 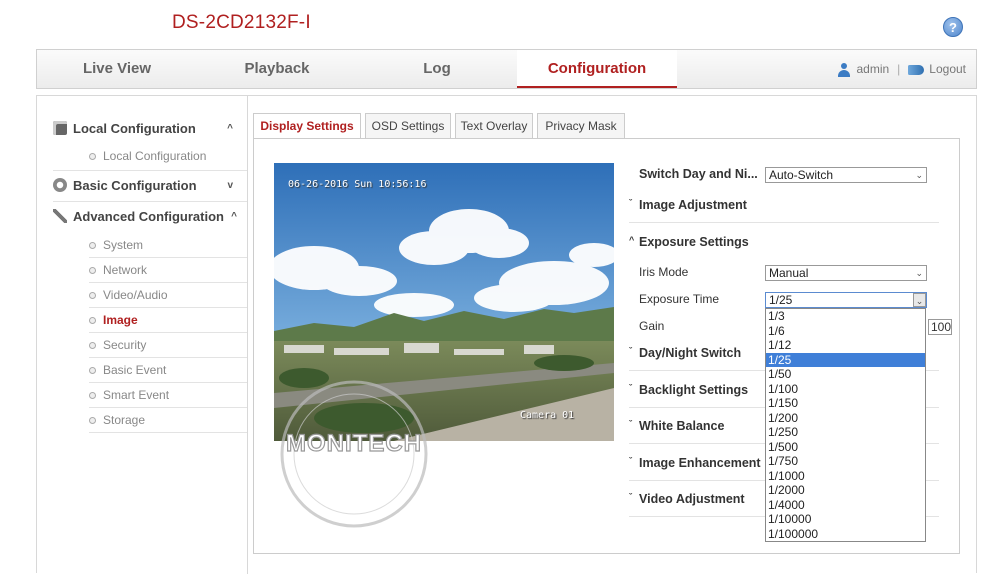 I want to click on nav-tab-live-view: Live View, so click(x=117, y=69).